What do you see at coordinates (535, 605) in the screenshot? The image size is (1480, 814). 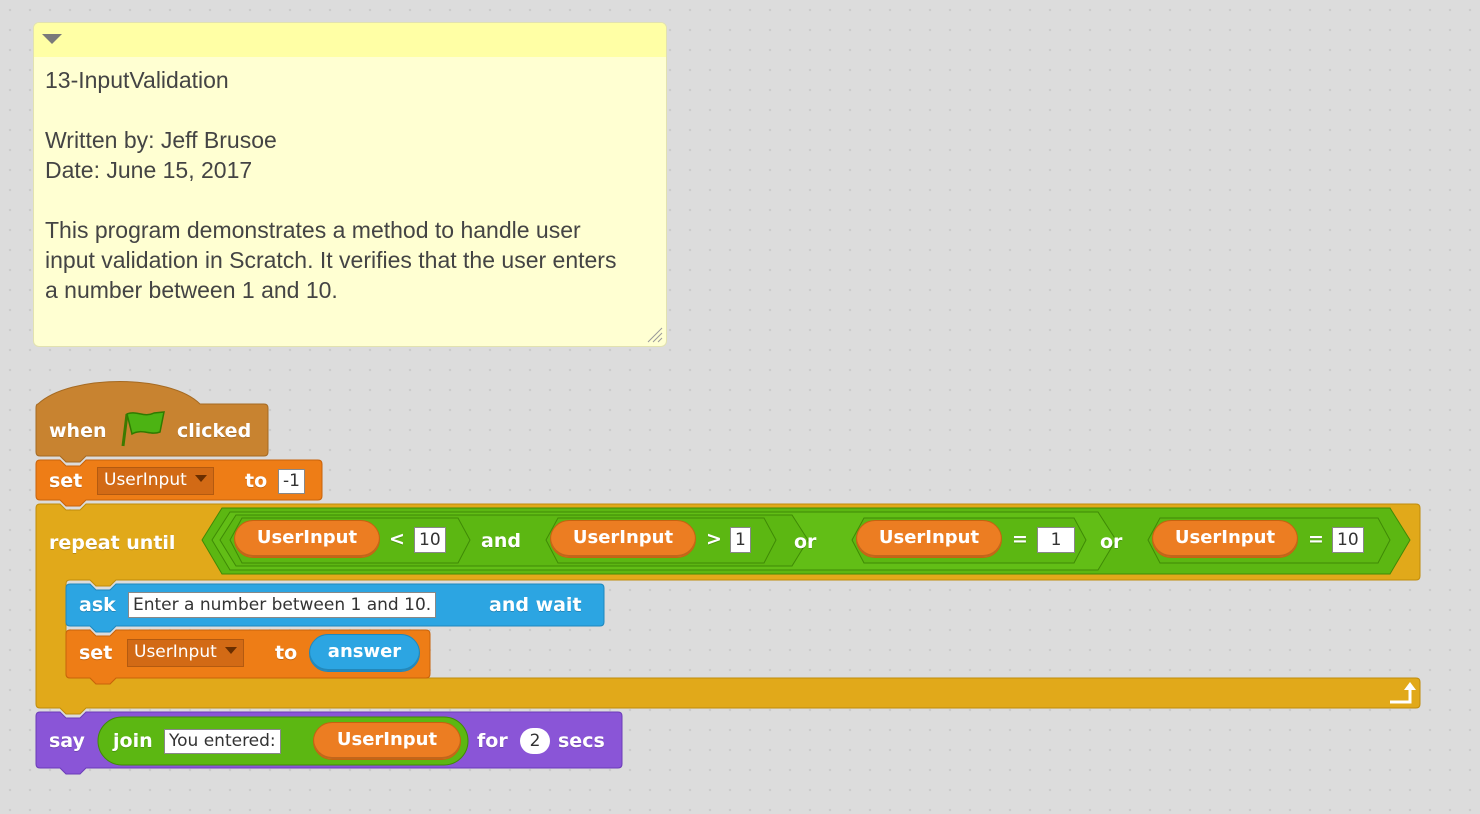 I see `and-wait-label: and wait` at bounding box center [535, 605].